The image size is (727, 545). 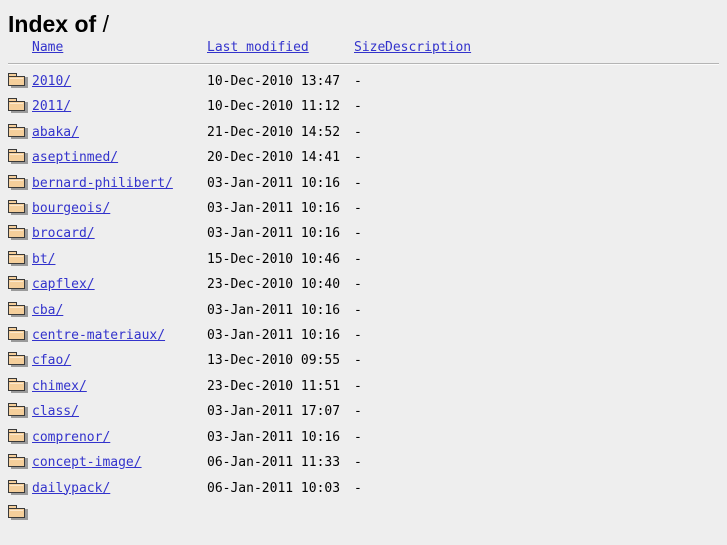 What do you see at coordinates (274, 488) in the screenshot?
I see `row-last-modified: 06-Jan-2011 10:03` at bounding box center [274, 488].